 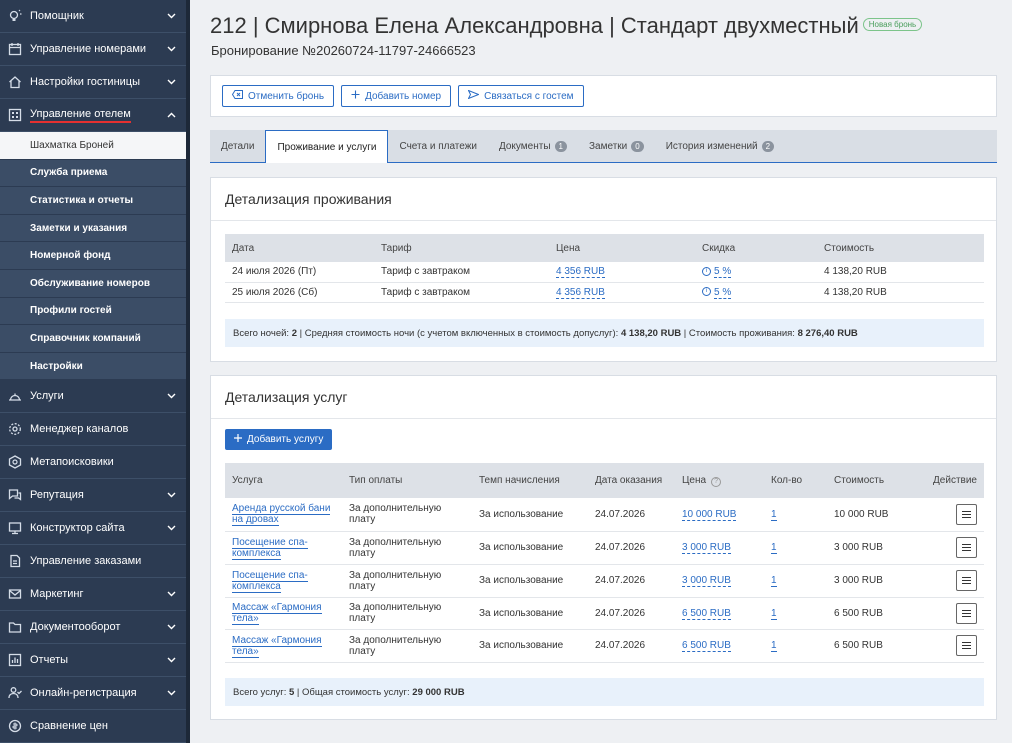 What do you see at coordinates (827, 333) in the screenshot?
I see `total-value: 8 276,40 RUB` at bounding box center [827, 333].